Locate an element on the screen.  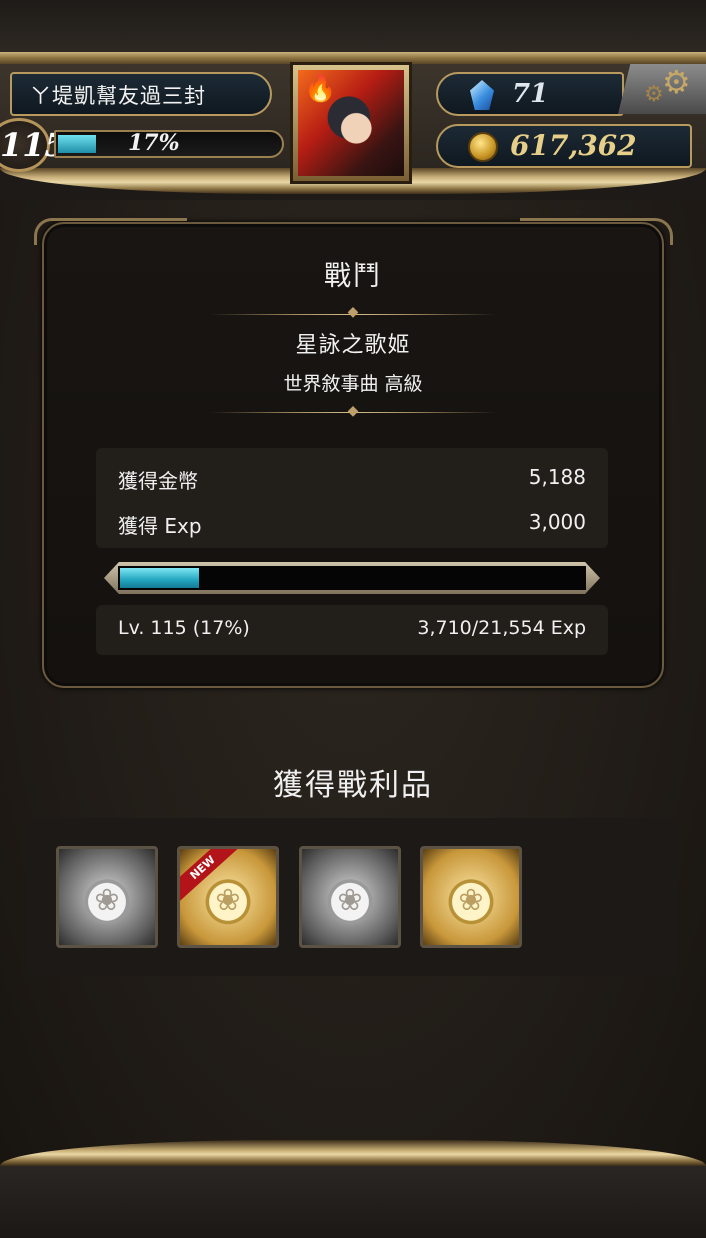
level-progress-label: 17% is located at coordinates (154, 143).